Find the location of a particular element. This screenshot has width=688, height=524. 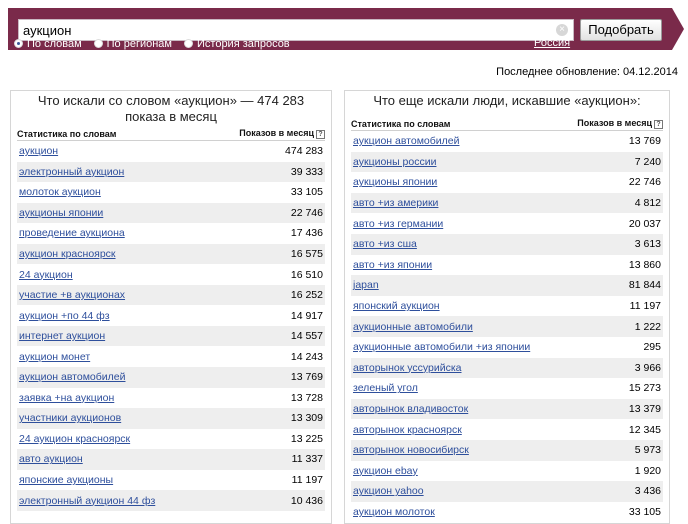

query-link: 24 аукцион is located at coordinates (46, 275).